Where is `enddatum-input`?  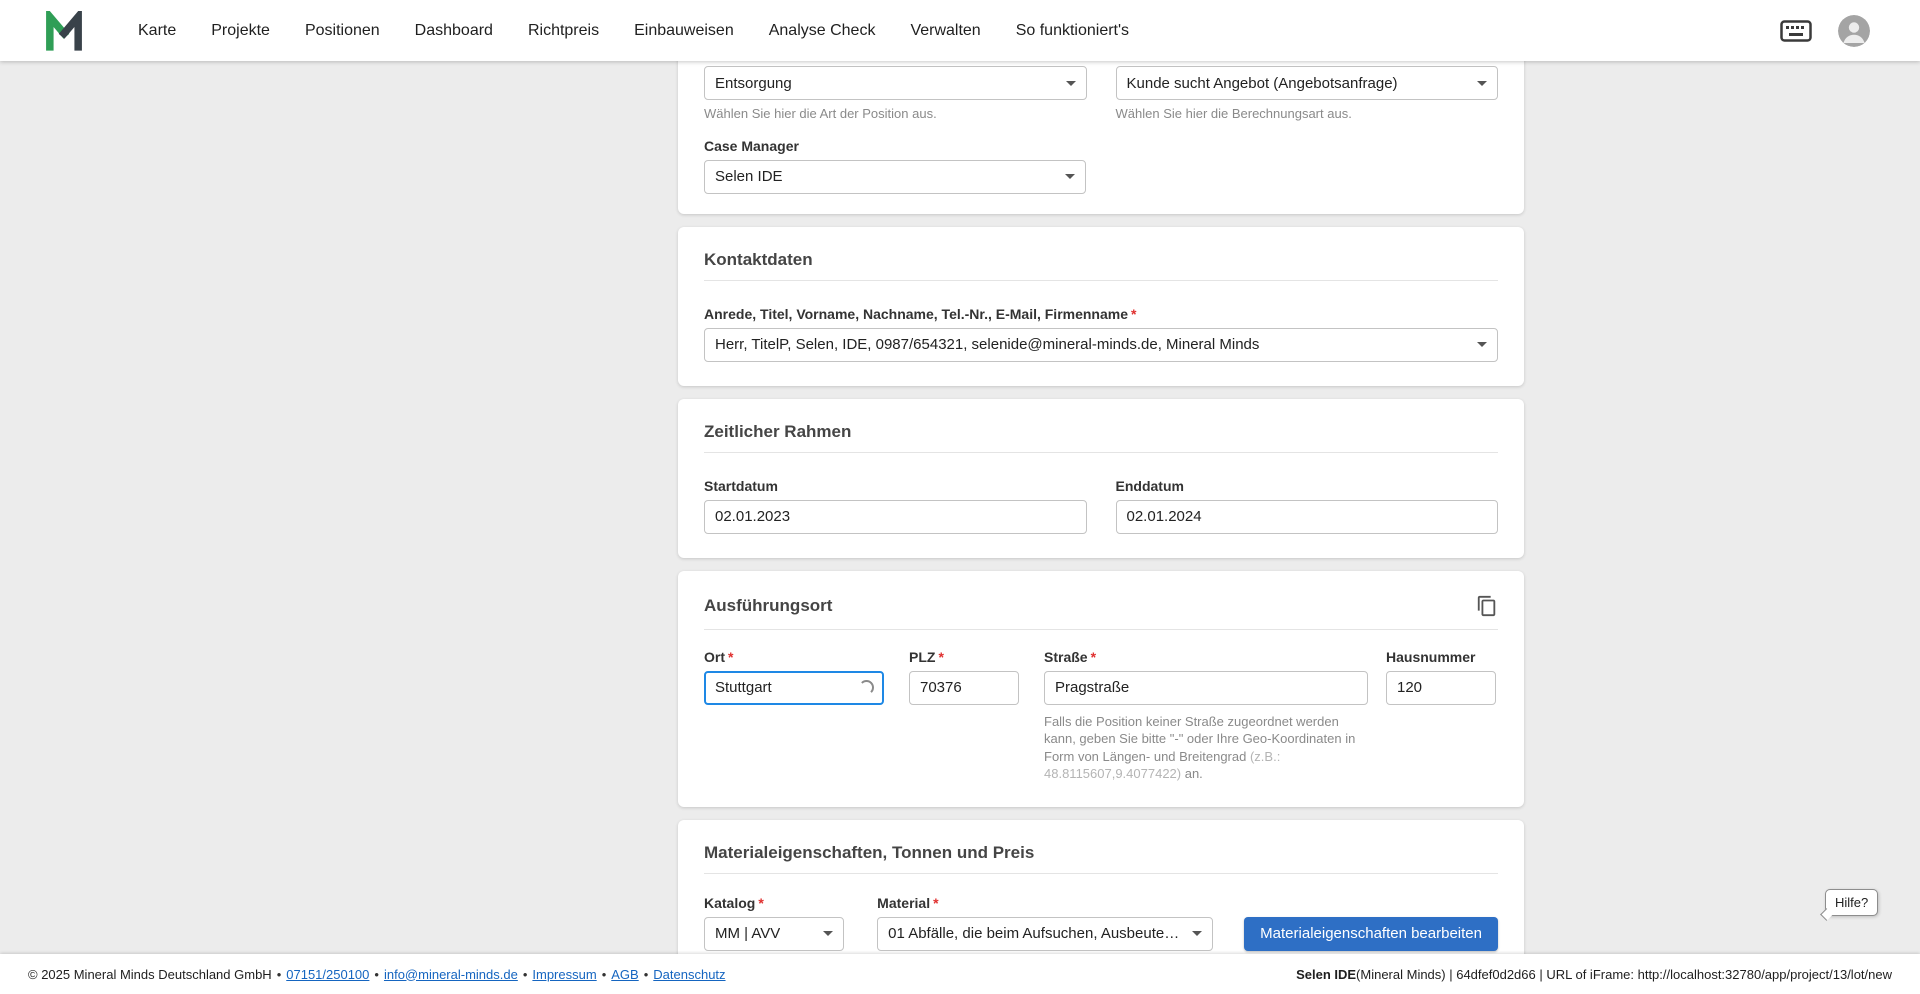 enddatum-input is located at coordinates (1306, 516).